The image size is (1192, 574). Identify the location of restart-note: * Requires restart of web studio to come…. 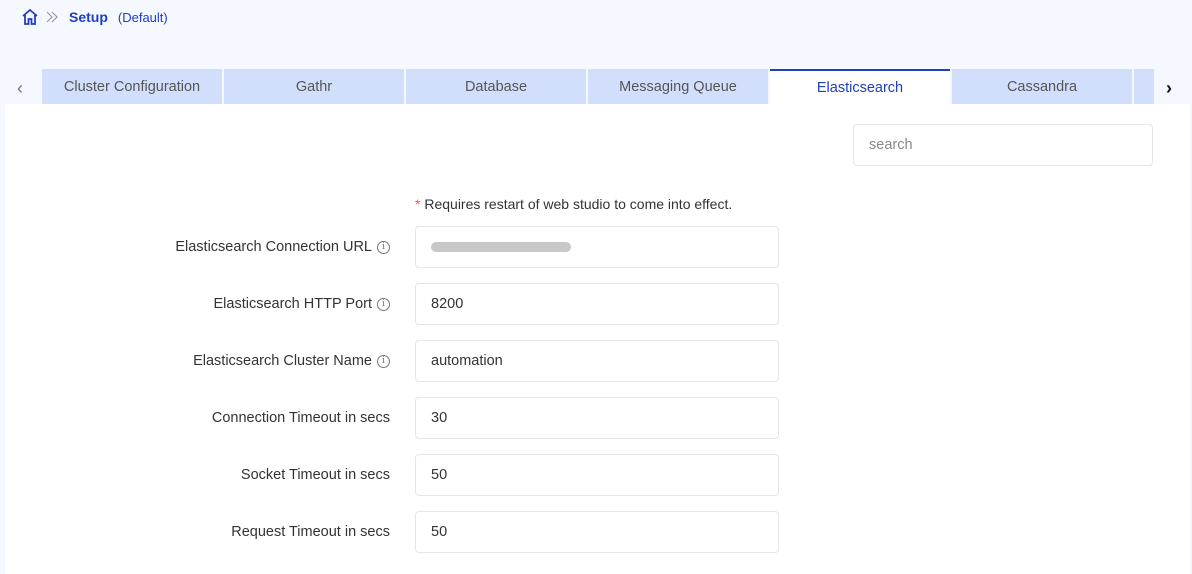
(573, 204).